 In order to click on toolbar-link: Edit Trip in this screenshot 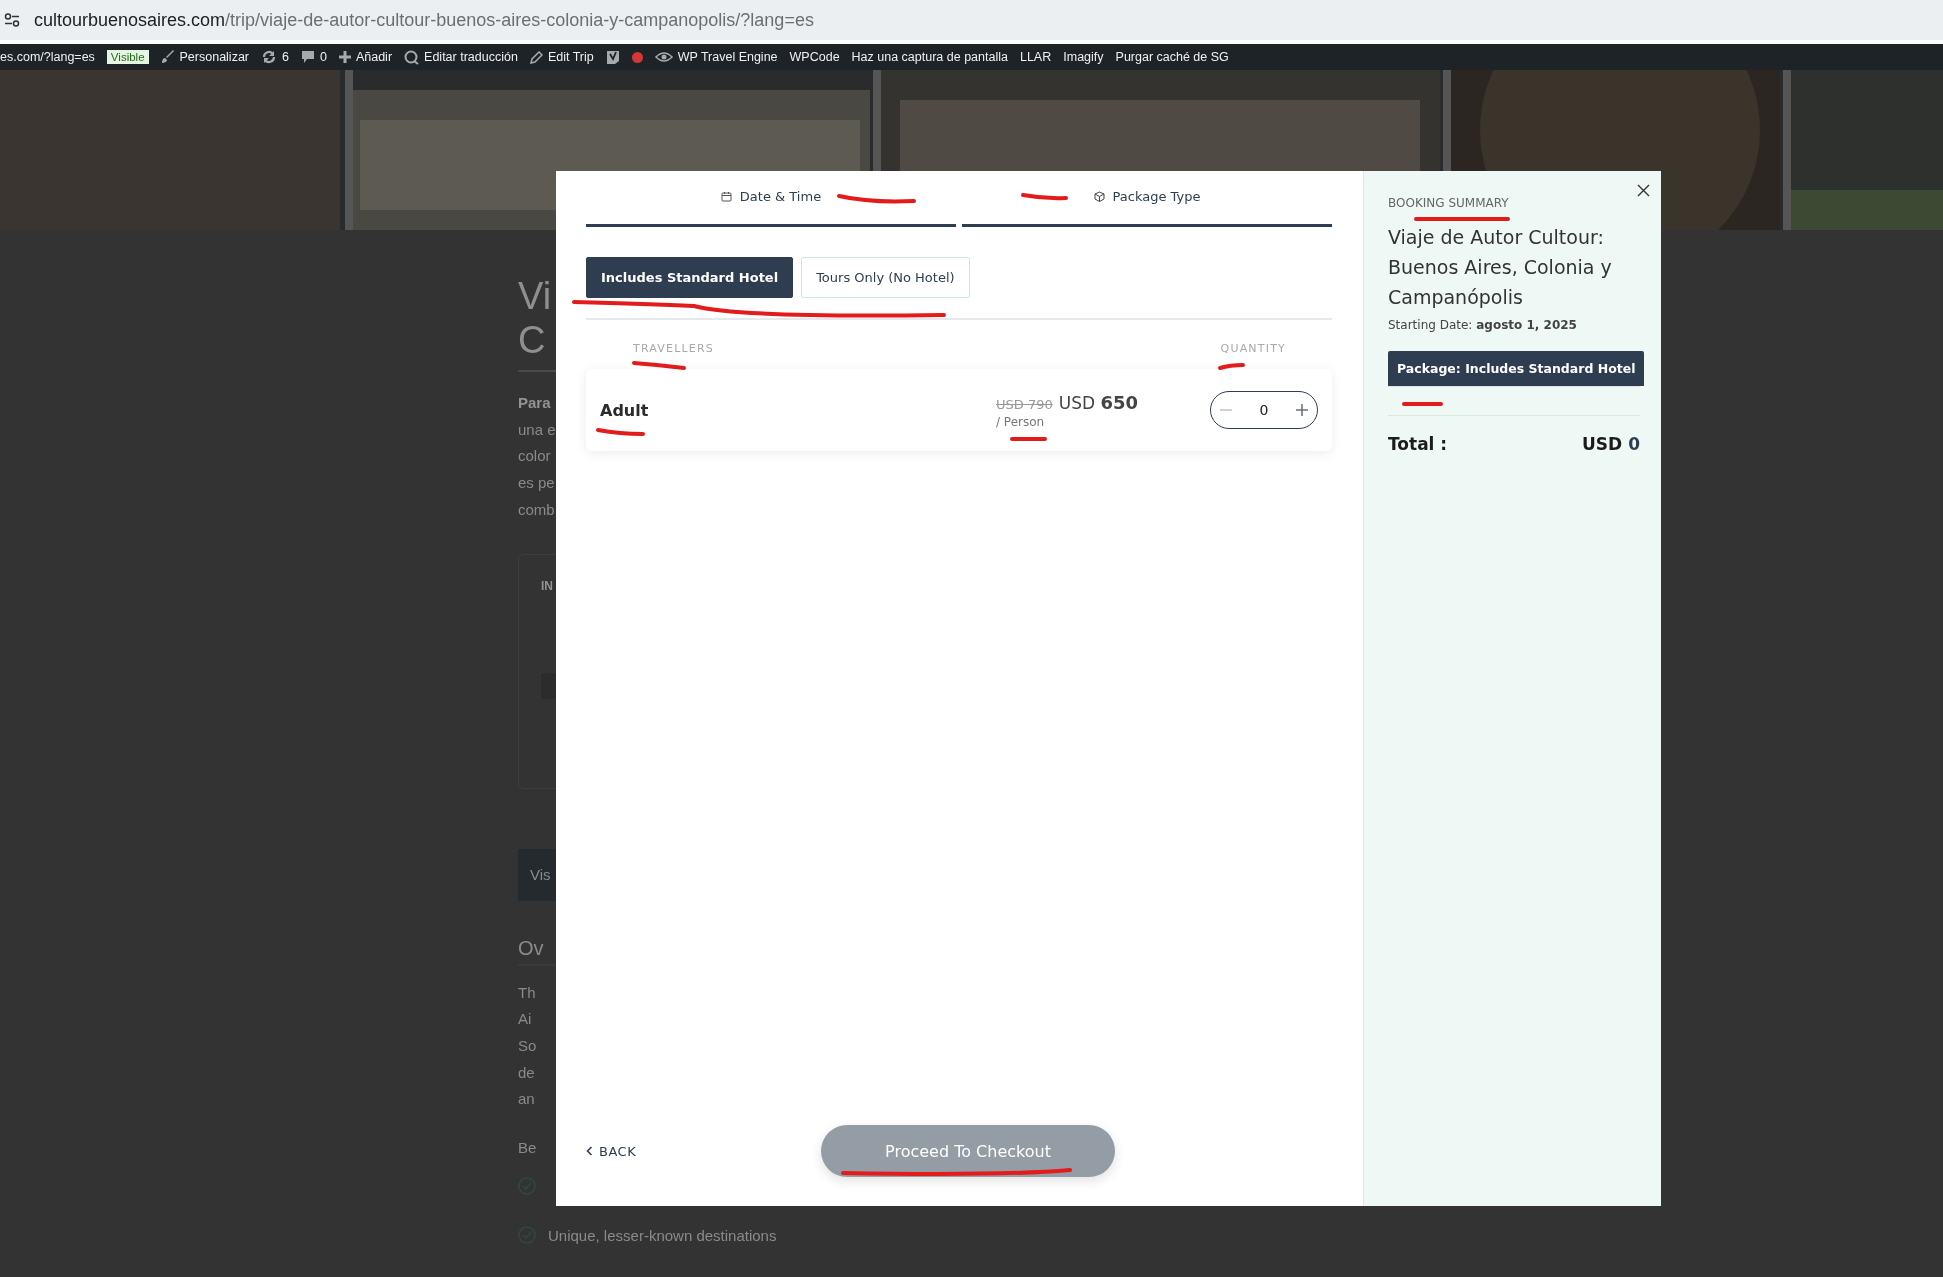, I will do `click(570, 57)`.